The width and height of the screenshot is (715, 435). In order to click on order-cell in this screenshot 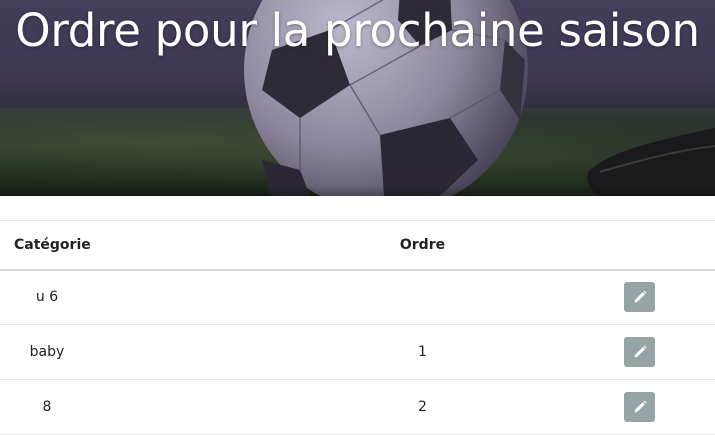, I will do `click(422, 297)`.